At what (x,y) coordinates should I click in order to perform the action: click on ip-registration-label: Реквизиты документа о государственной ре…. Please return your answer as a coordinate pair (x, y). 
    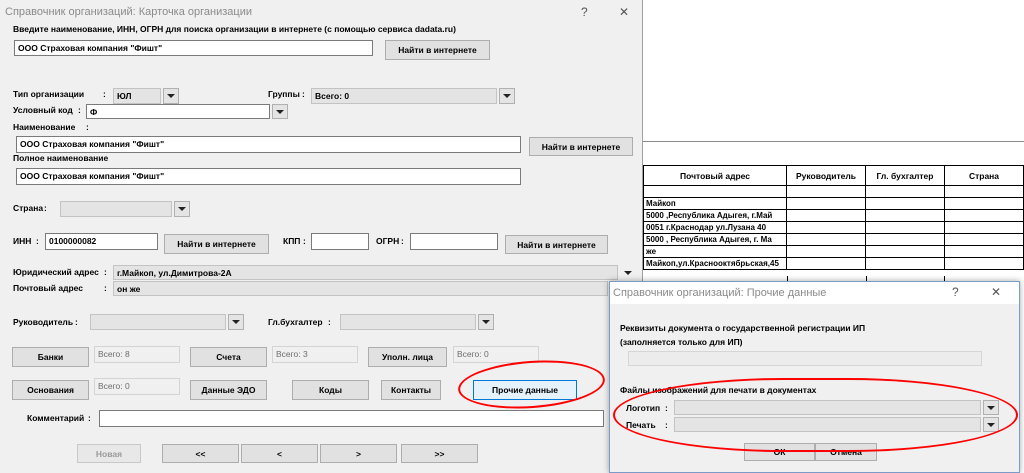
    Looking at the image, I should click on (743, 328).